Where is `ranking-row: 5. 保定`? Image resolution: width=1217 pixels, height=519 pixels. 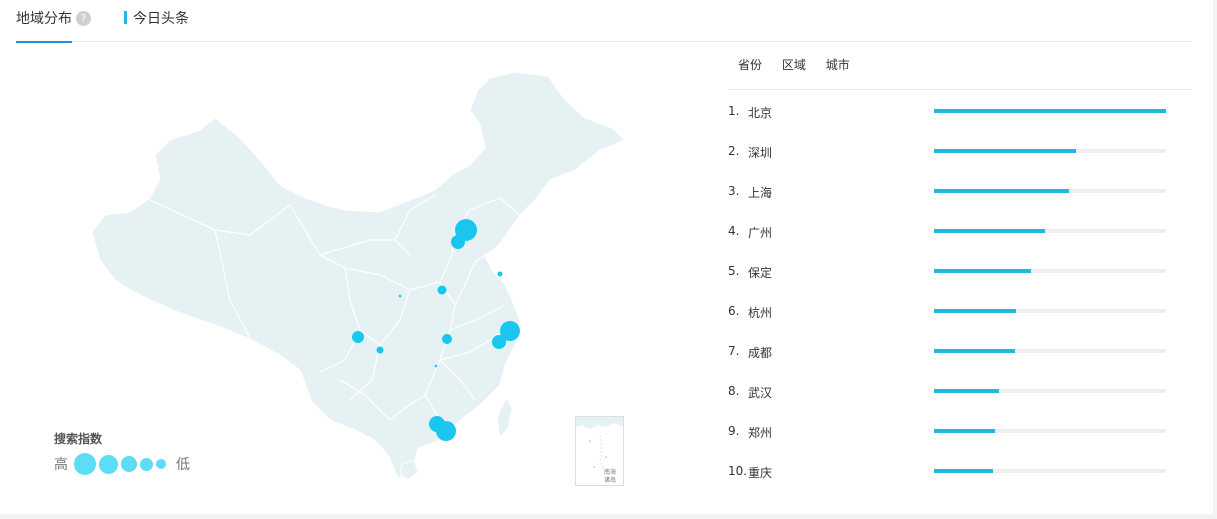 ranking-row: 5. 保定 is located at coordinates (960, 270).